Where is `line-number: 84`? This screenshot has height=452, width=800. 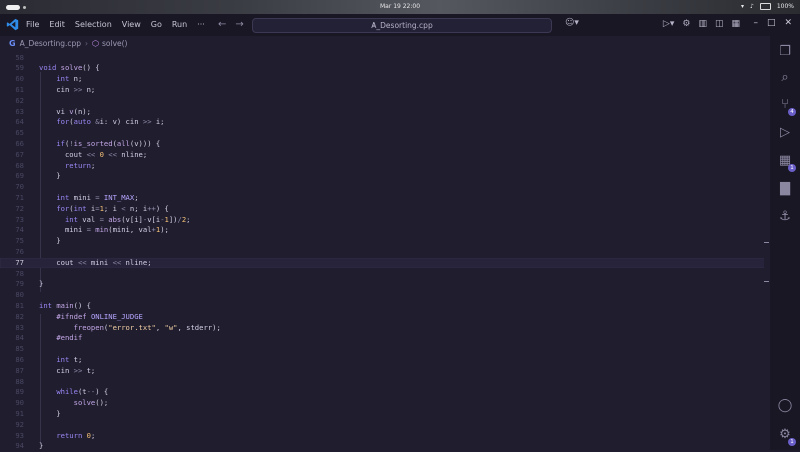
line-number: 84 is located at coordinates (12, 338).